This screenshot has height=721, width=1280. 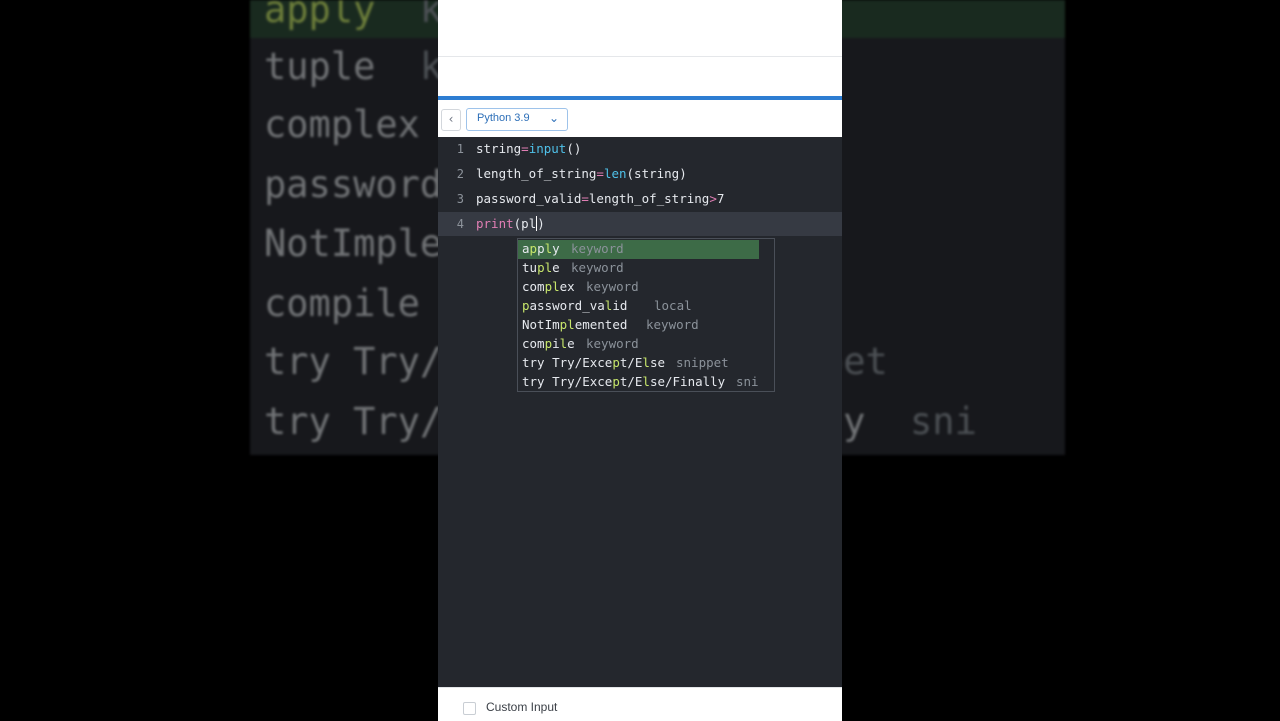 What do you see at coordinates (529, 148) in the screenshot?
I see `code-text: string=input()` at bounding box center [529, 148].